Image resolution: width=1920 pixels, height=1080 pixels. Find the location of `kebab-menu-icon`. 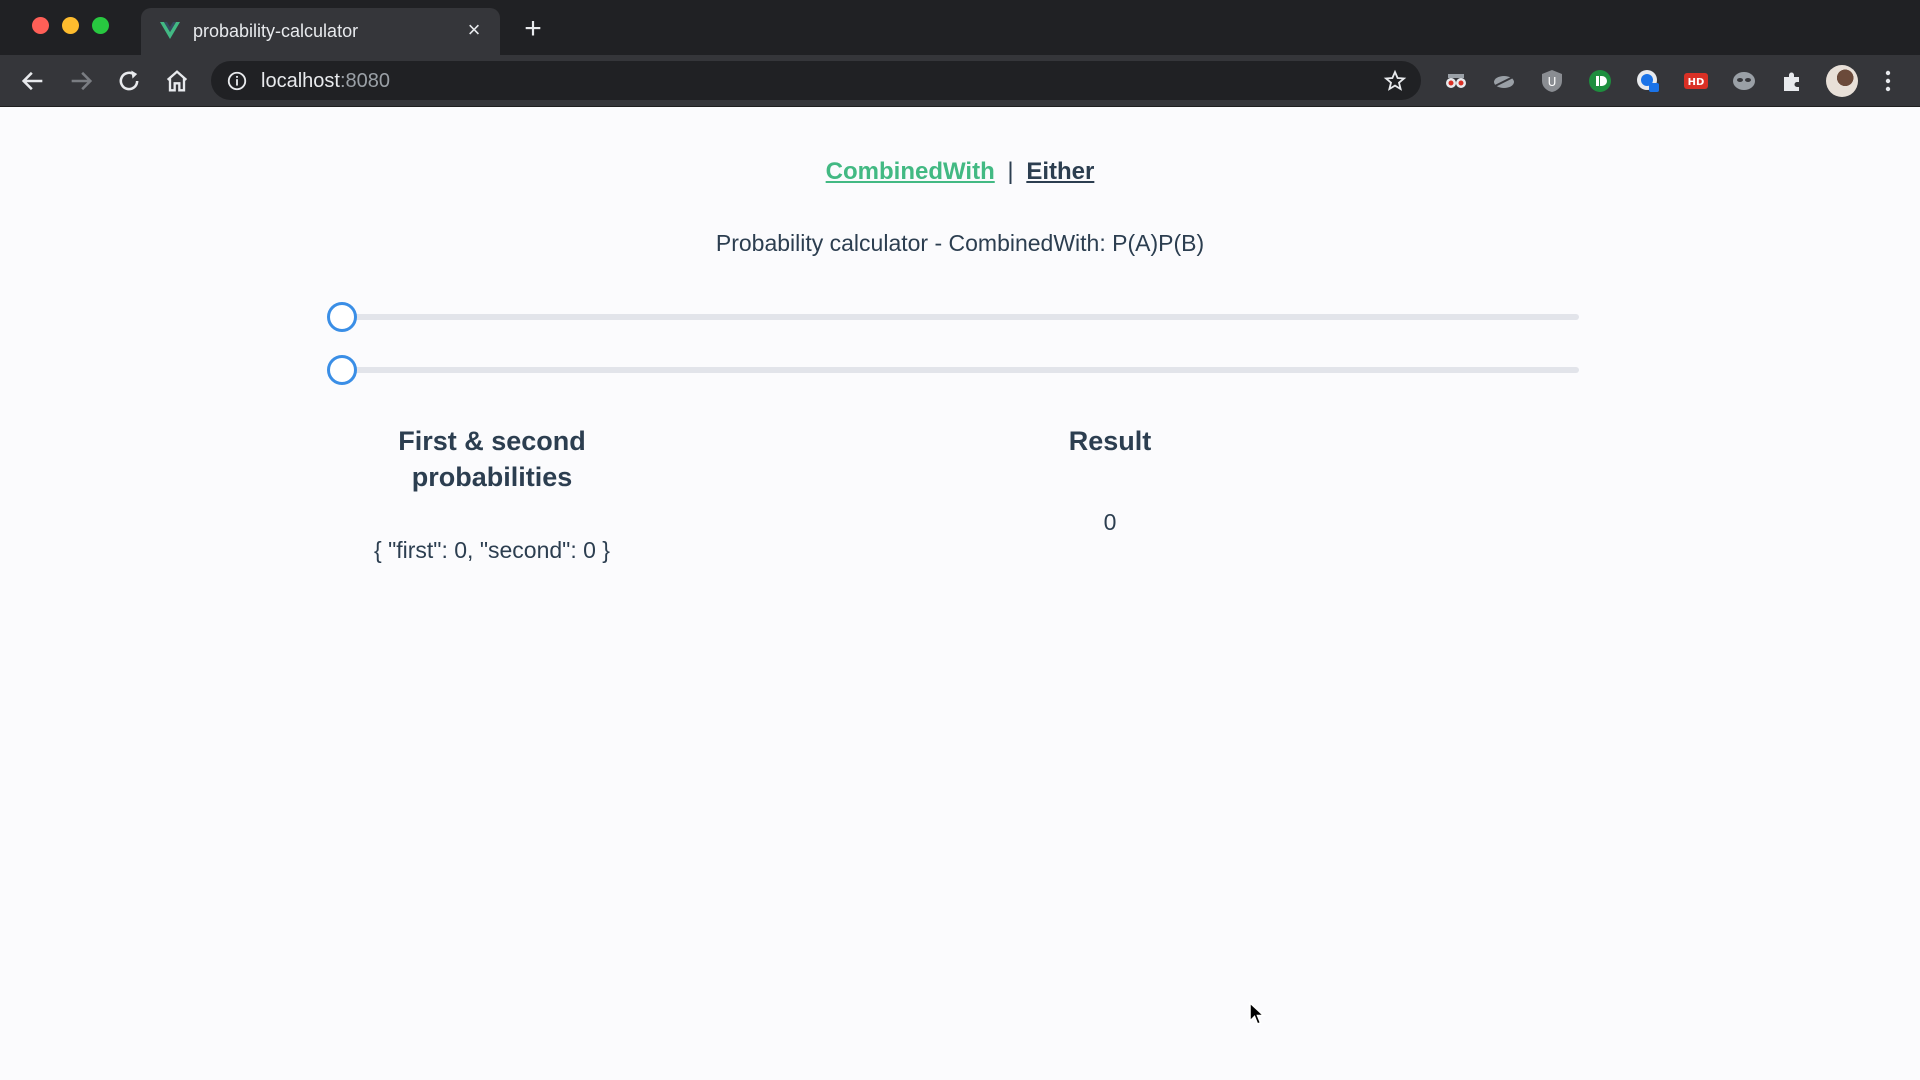

kebab-menu-icon is located at coordinates (1888, 81).